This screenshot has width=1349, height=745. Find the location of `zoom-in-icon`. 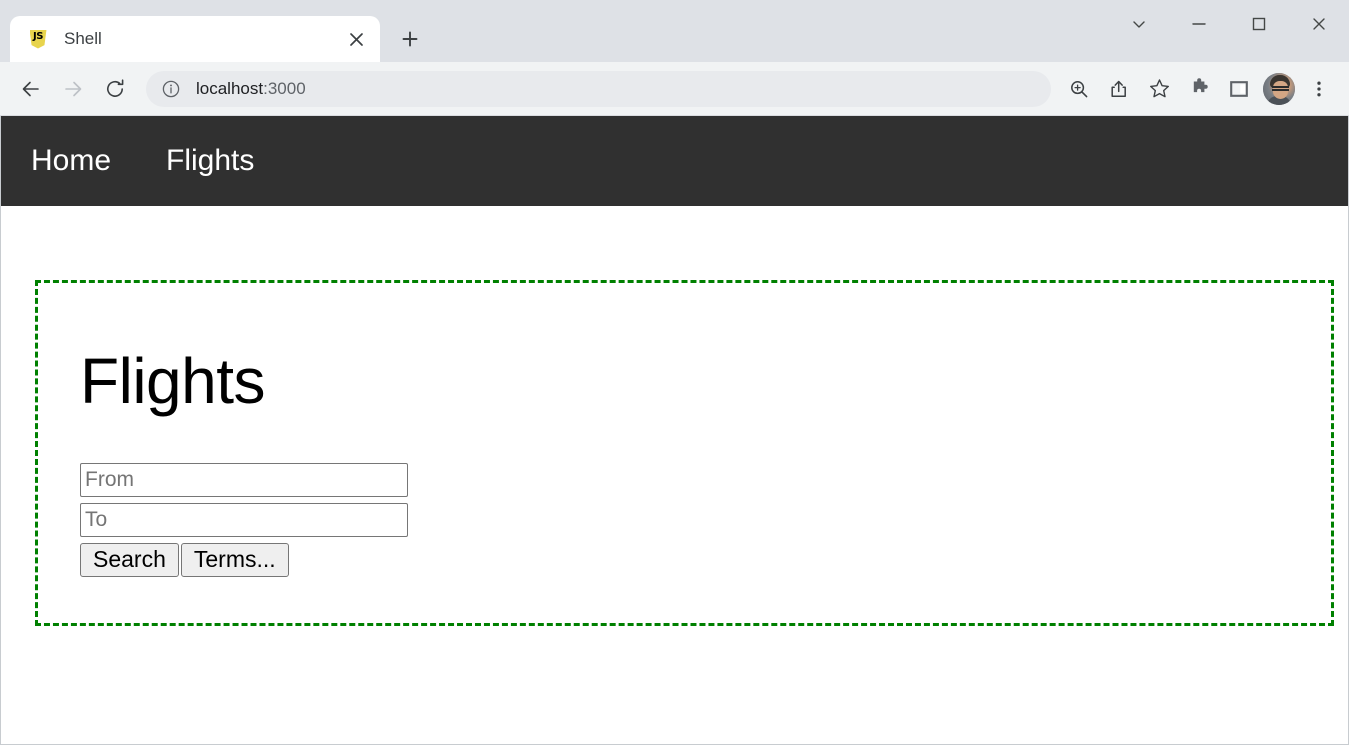

zoom-in-icon is located at coordinates (1079, 89).